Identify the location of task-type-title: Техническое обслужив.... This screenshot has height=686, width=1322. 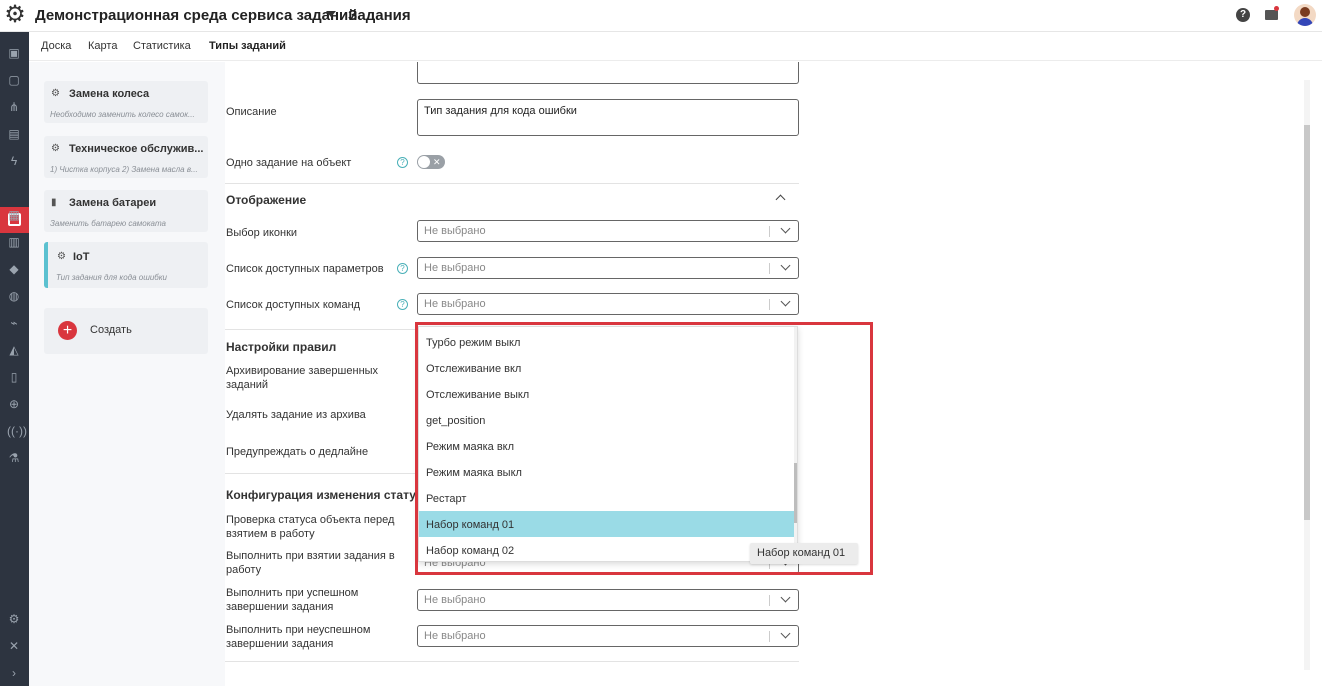
(136, 149).